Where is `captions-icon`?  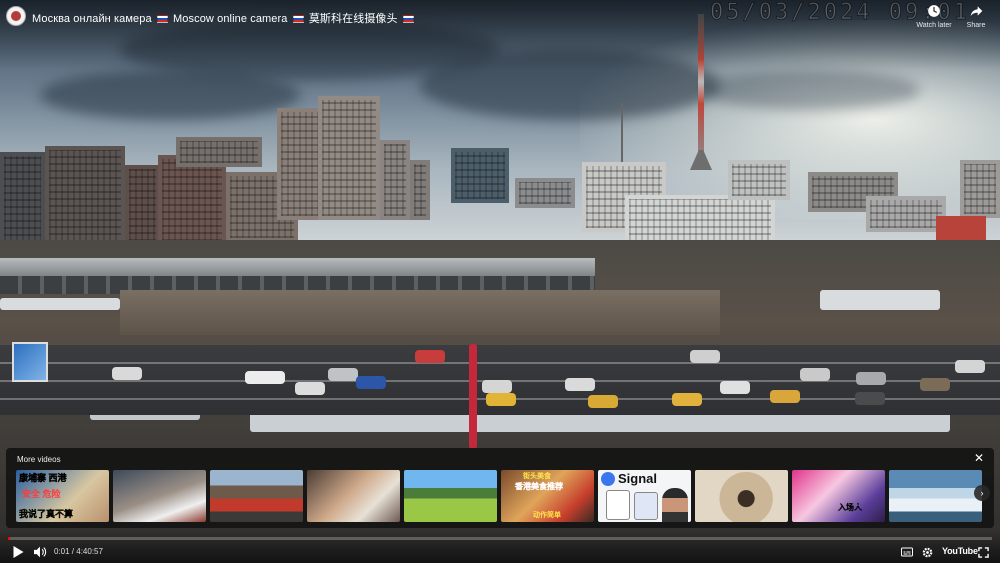 captions-icon is located at coordinates (907, 552).